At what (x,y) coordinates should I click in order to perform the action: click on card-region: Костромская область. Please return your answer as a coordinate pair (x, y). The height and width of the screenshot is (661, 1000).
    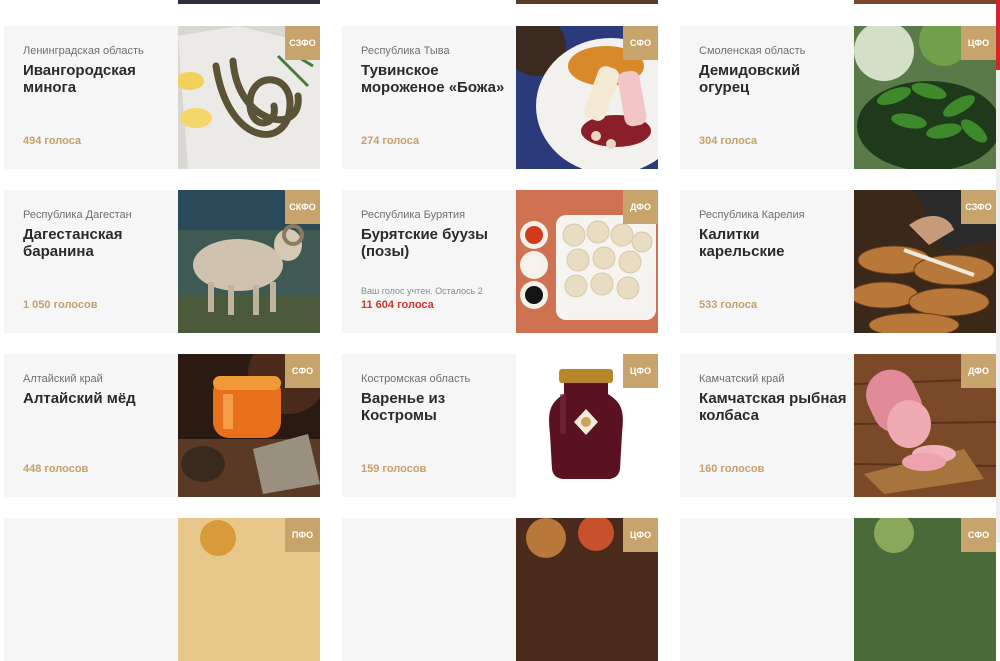
    Looking at the image, I should click on (416, 379).